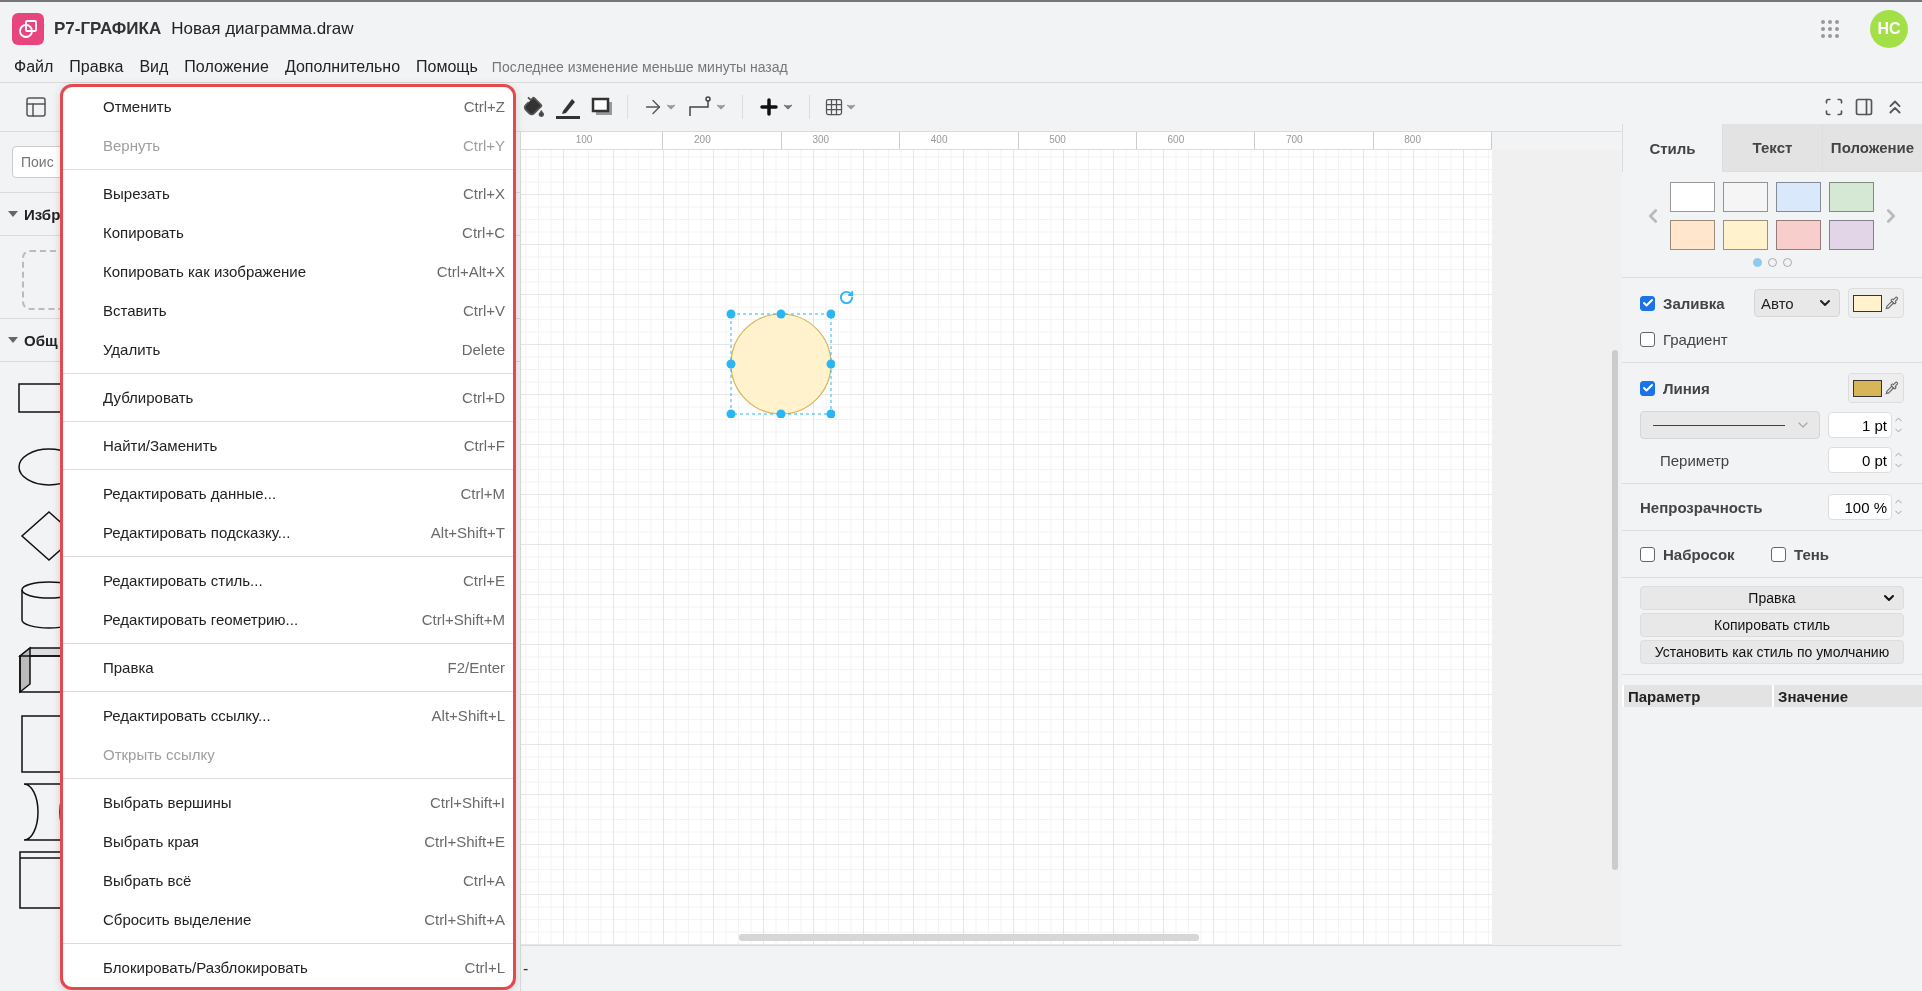  What do you see at coordinates (1694, 460) in the screenshot?
I see `perimeter-label: Периметр` at bounding box center [1694, 460].